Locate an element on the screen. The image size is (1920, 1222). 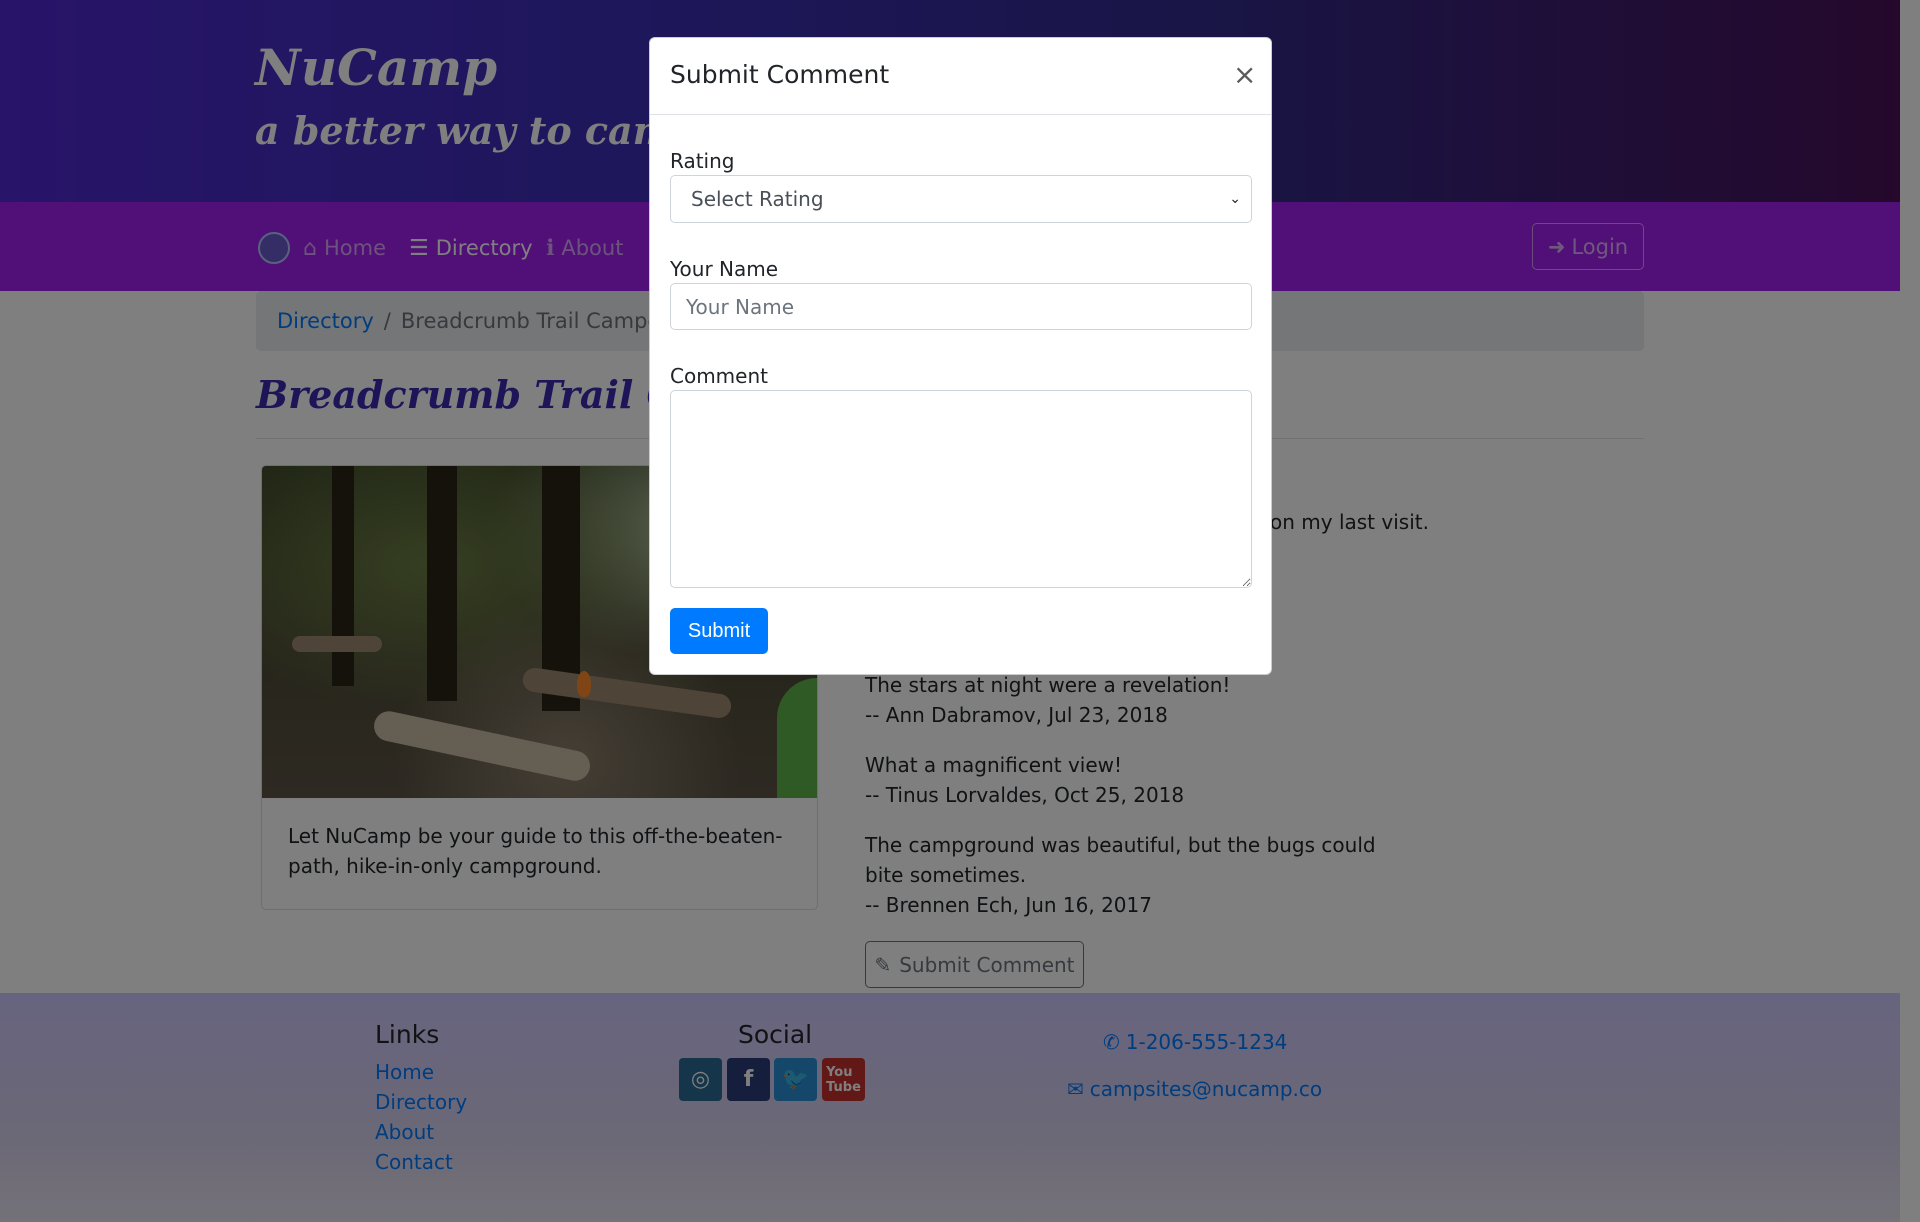
chevron-down-icon: ⌄ is located at coordinates (1235, 199).